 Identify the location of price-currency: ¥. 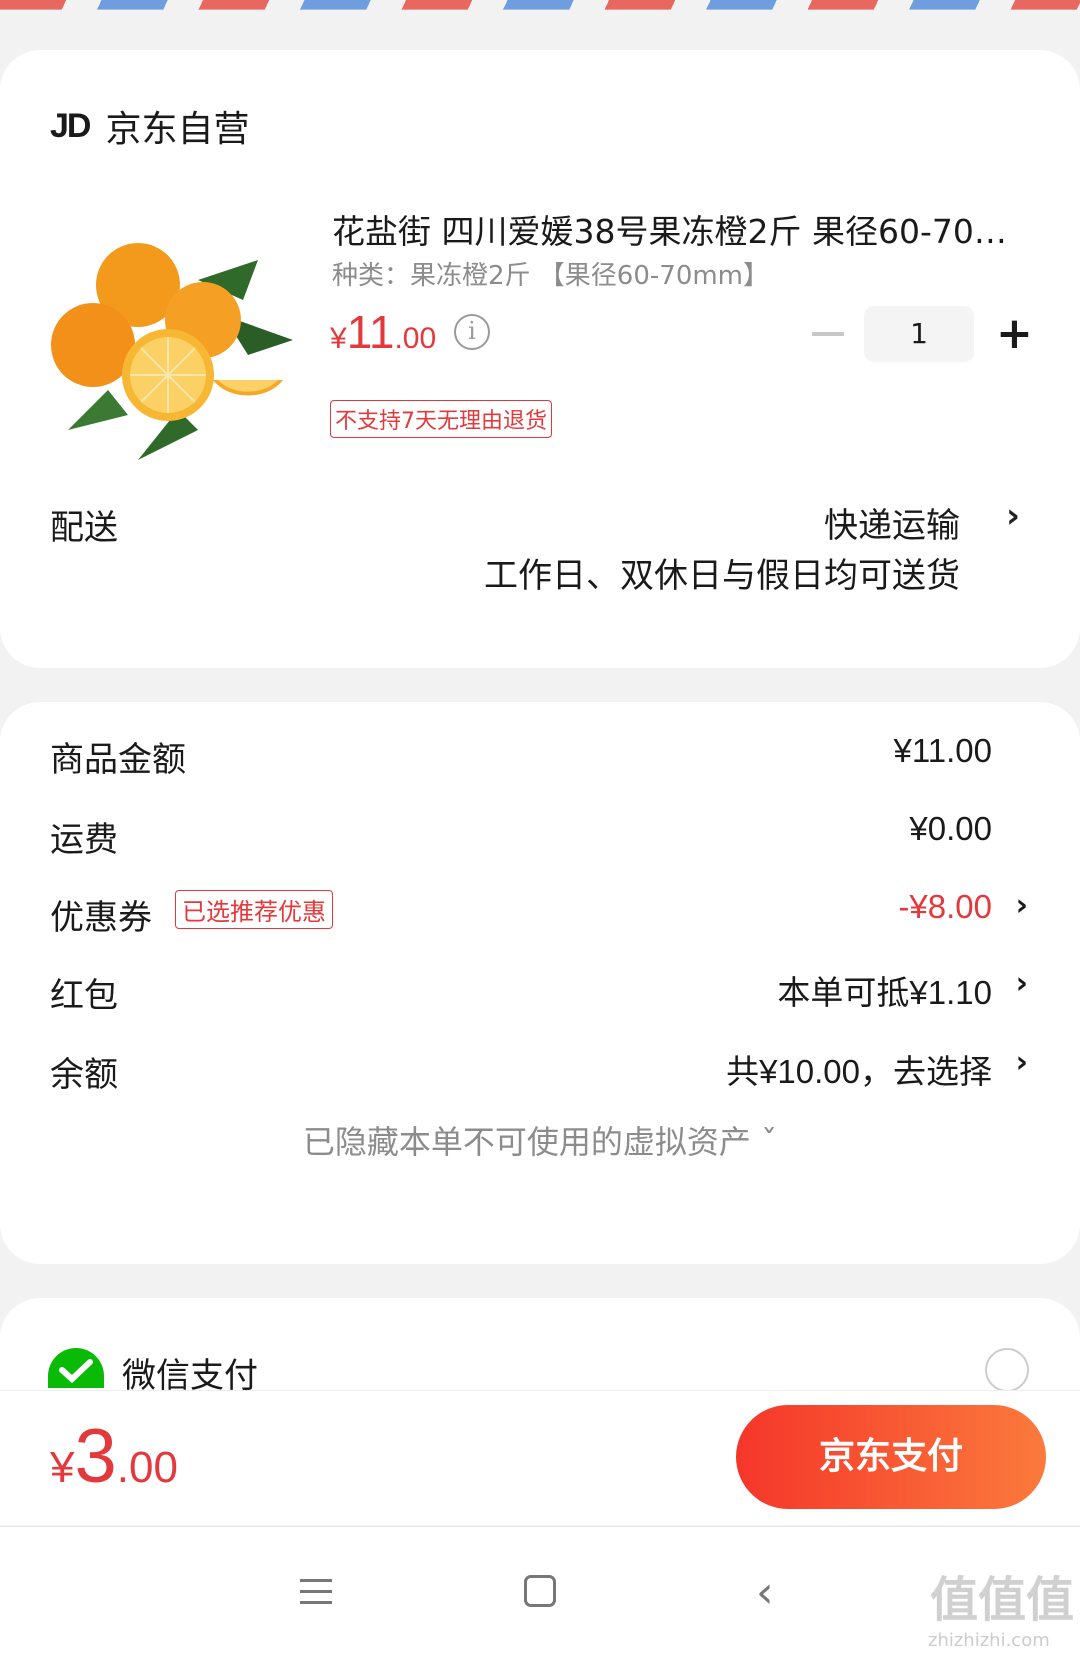
(338, 338).